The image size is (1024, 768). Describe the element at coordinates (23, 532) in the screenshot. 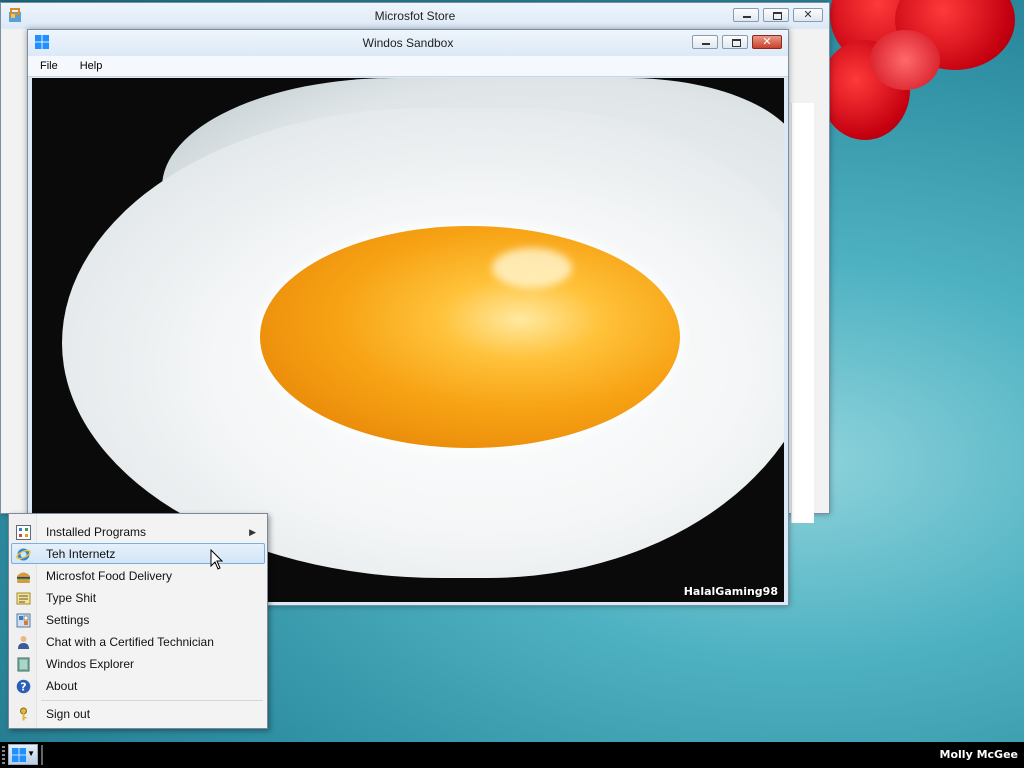

I see `programs-icon` at that location.